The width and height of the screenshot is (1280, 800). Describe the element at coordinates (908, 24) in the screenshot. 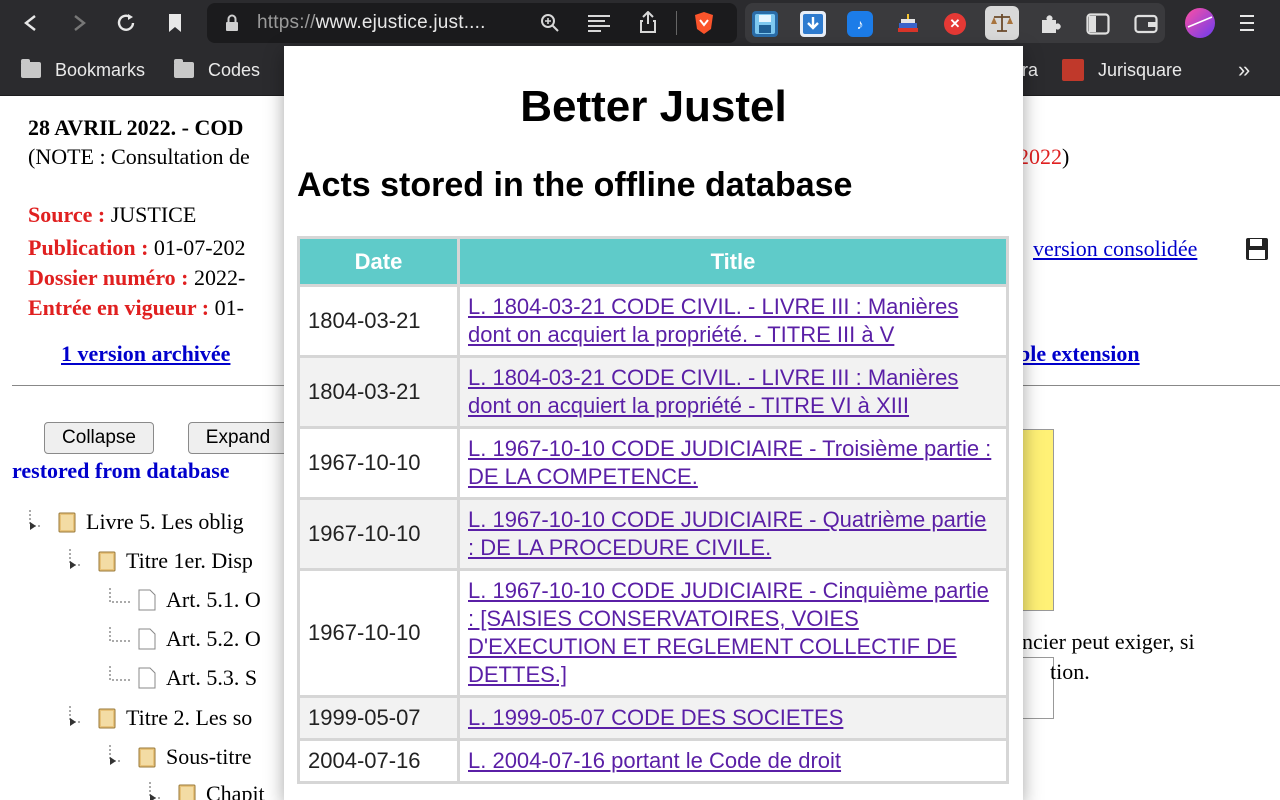

I see `cake-extension-icon` at that location.